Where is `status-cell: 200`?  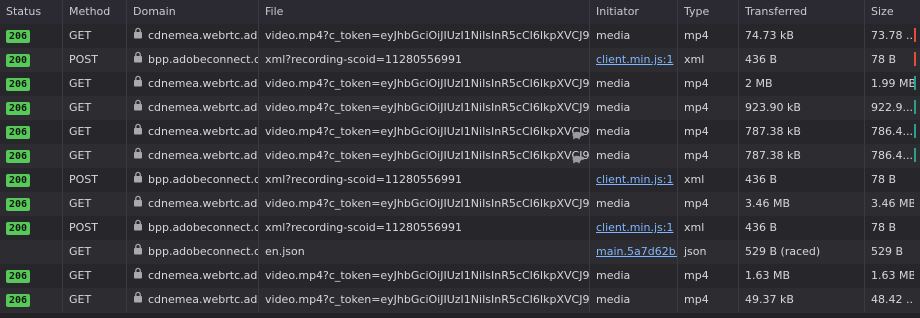
status-cell: 200 is located at coordinates (31, 180).